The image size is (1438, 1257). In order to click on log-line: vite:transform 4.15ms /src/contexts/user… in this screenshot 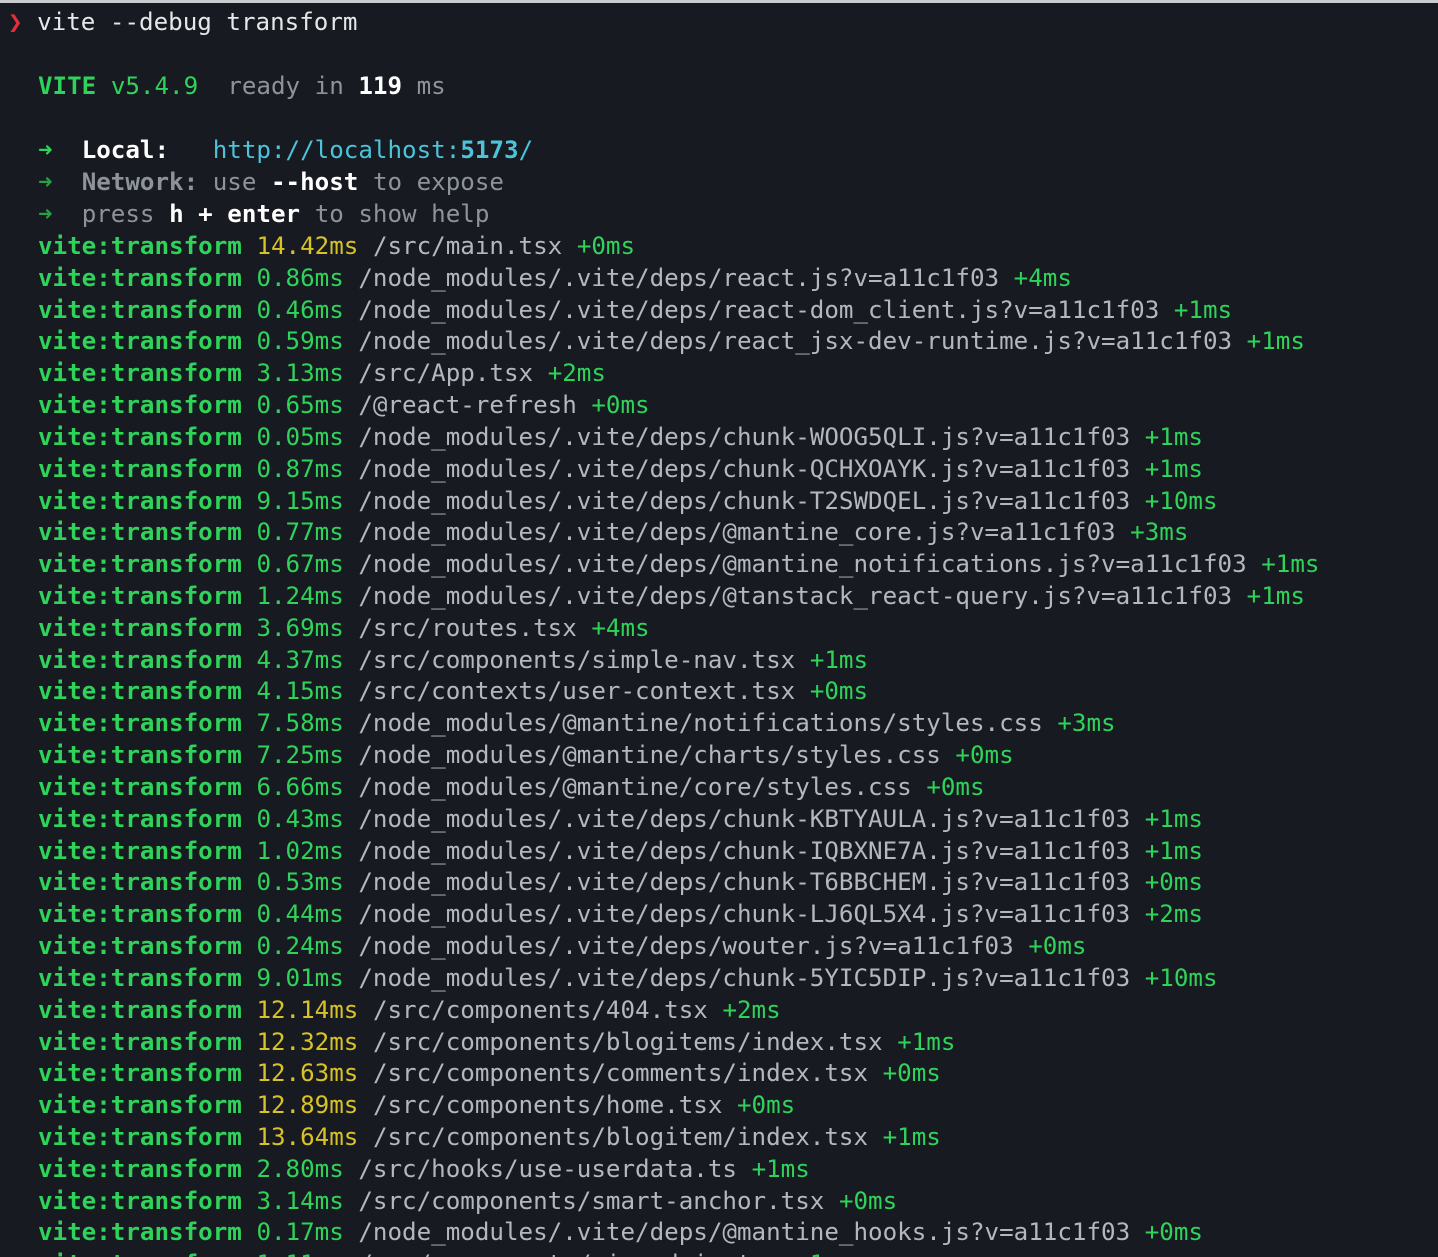, I will do `click(453, 691)`.